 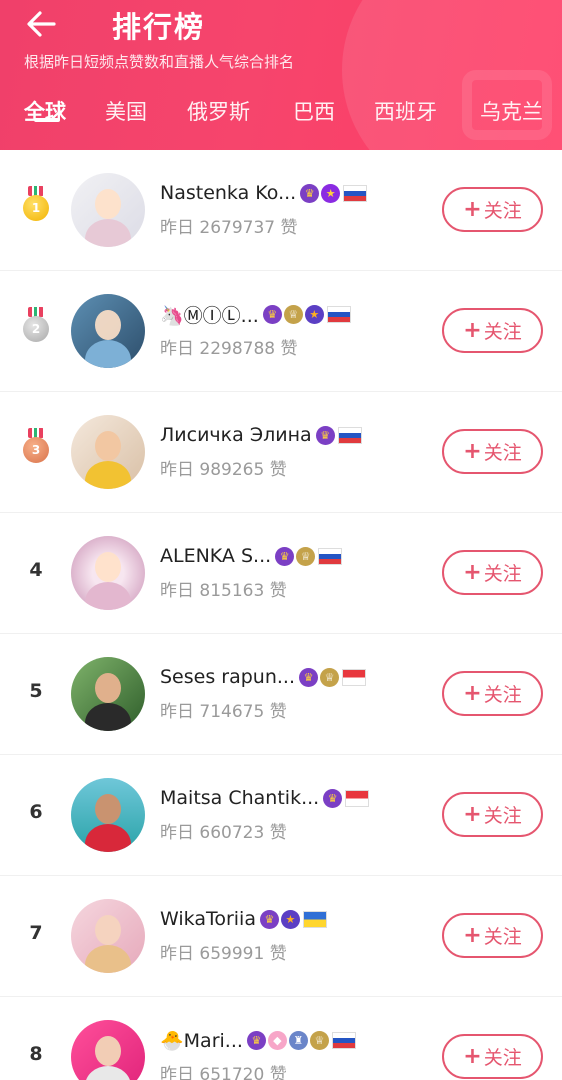 I want to click on ranking-row: 5 Seses rapun... ♛ ♕ 昨日 714675 赞 + 关注, so click(x=281, y=694).